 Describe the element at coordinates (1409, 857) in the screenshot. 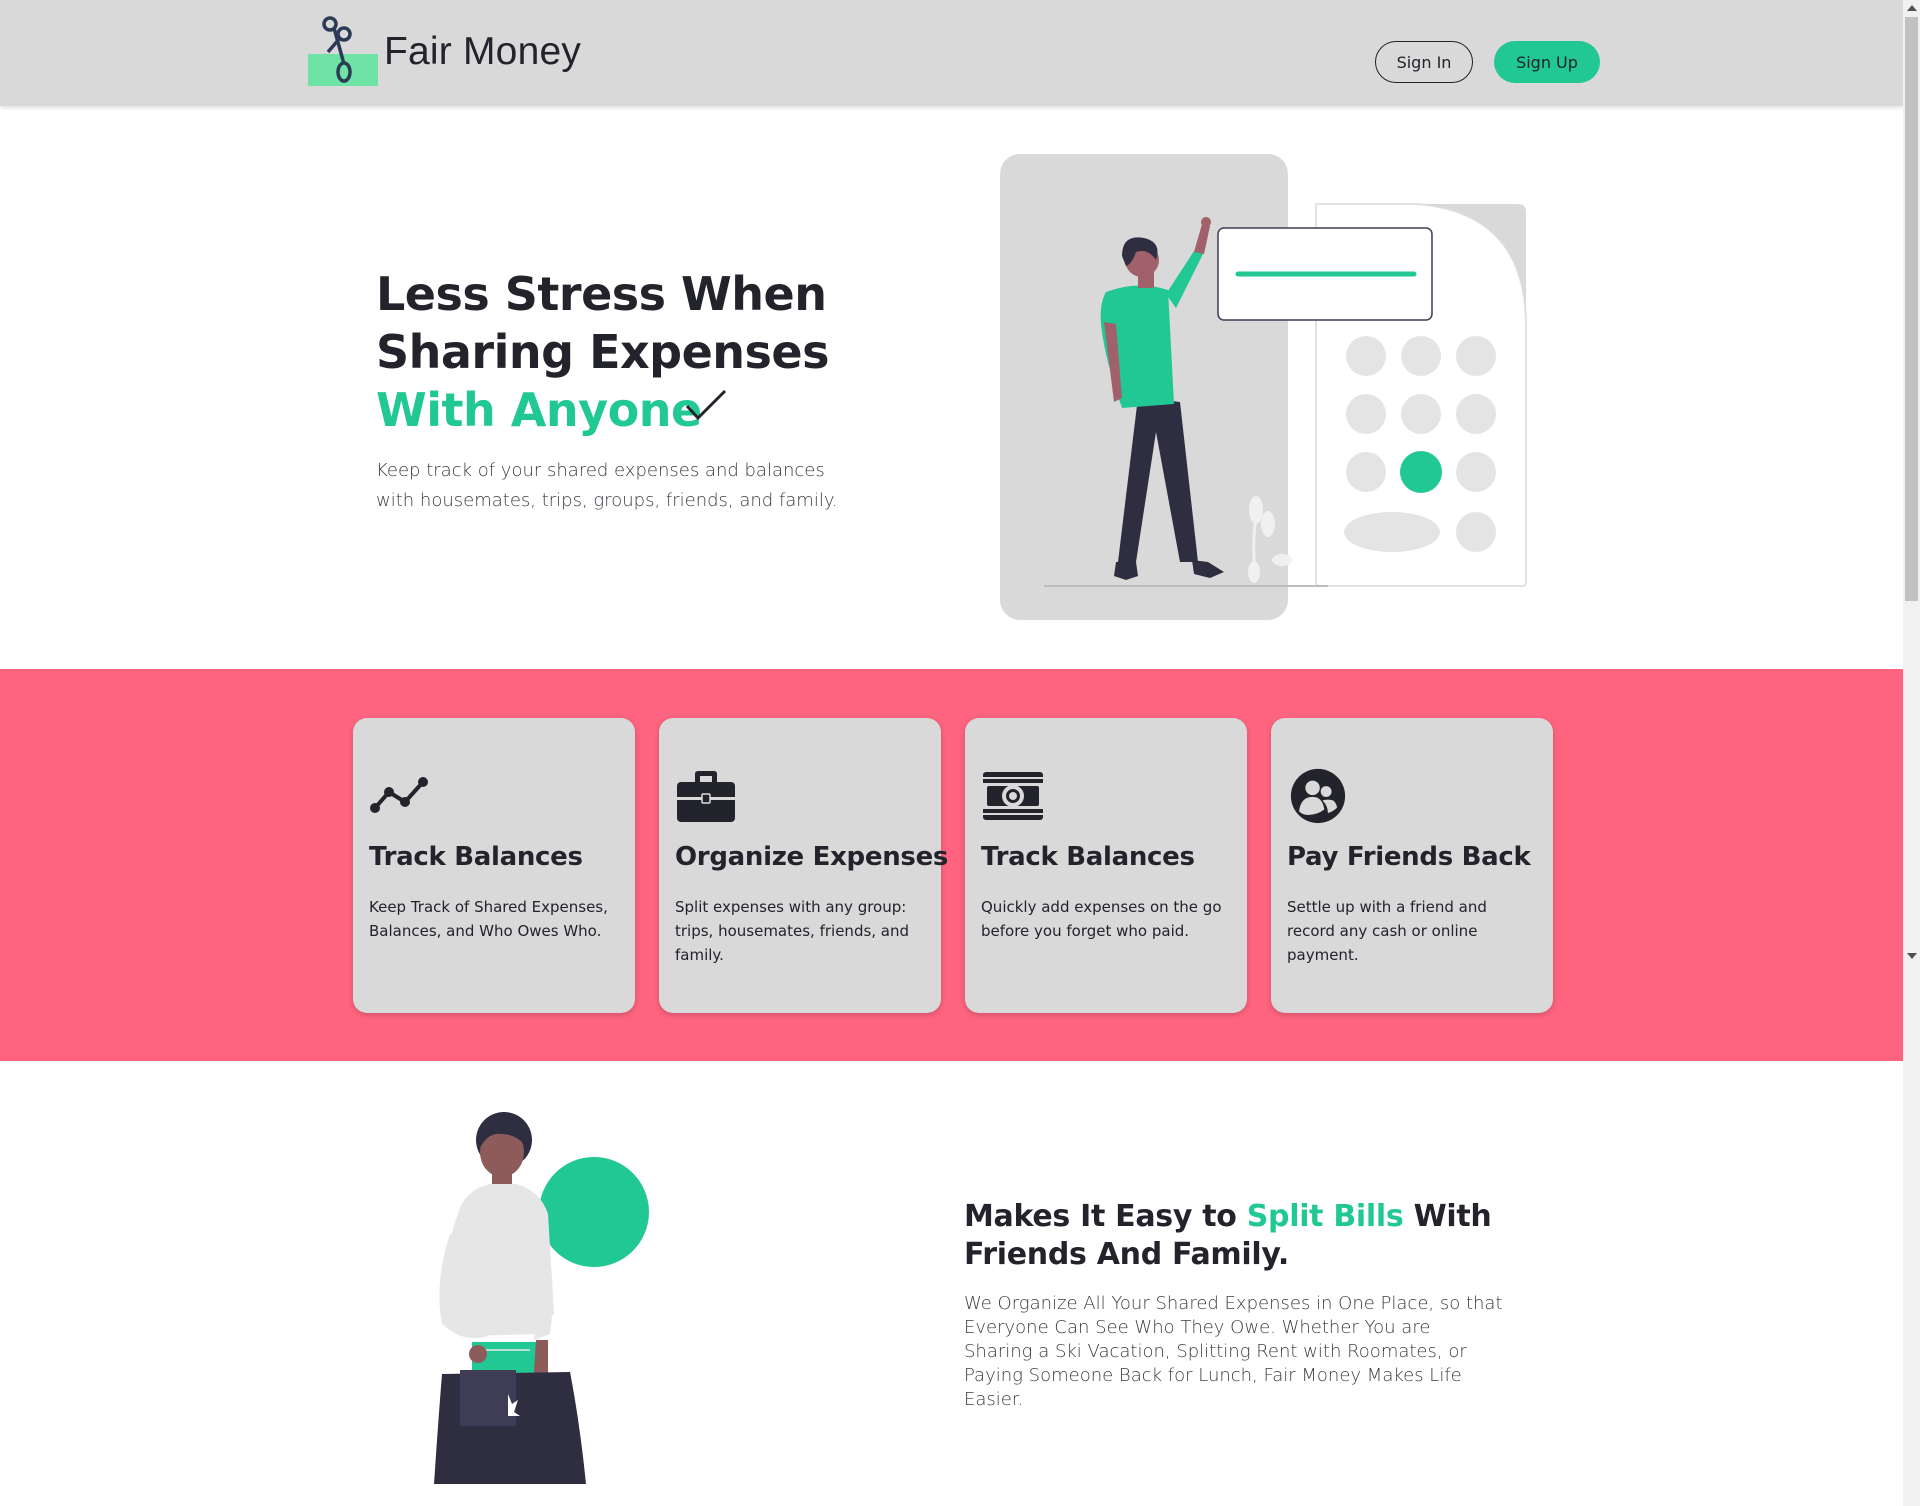

I see `feature-title: Pay Friends Back` at that location.